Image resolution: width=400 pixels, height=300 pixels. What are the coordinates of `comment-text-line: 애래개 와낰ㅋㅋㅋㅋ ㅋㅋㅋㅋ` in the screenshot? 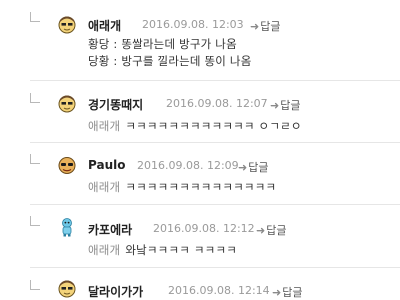 It's located at (162, 250).